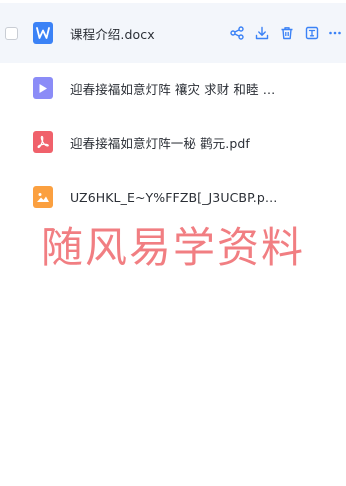 The width and height of the screenshot is (346, 486). I want to click on word-file-icon, so click(43, 33).